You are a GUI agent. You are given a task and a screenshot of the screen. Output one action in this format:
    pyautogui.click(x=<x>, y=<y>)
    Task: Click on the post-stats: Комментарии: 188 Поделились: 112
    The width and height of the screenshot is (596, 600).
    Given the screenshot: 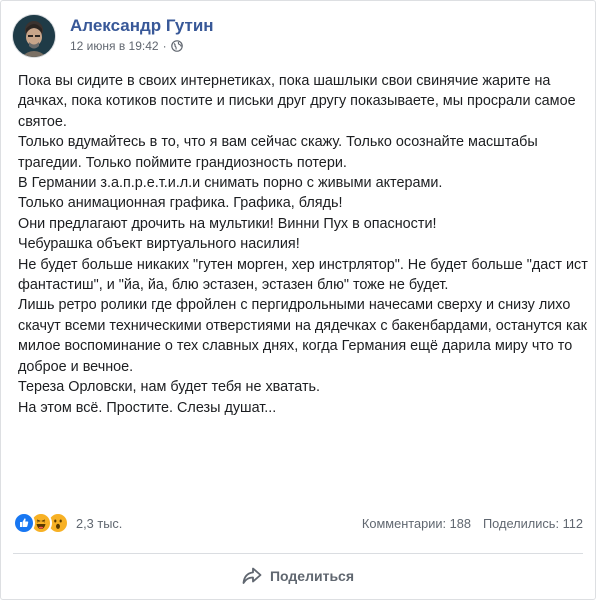 What is the action you would take?
    pyautogui.click(x=466, y=523)
    